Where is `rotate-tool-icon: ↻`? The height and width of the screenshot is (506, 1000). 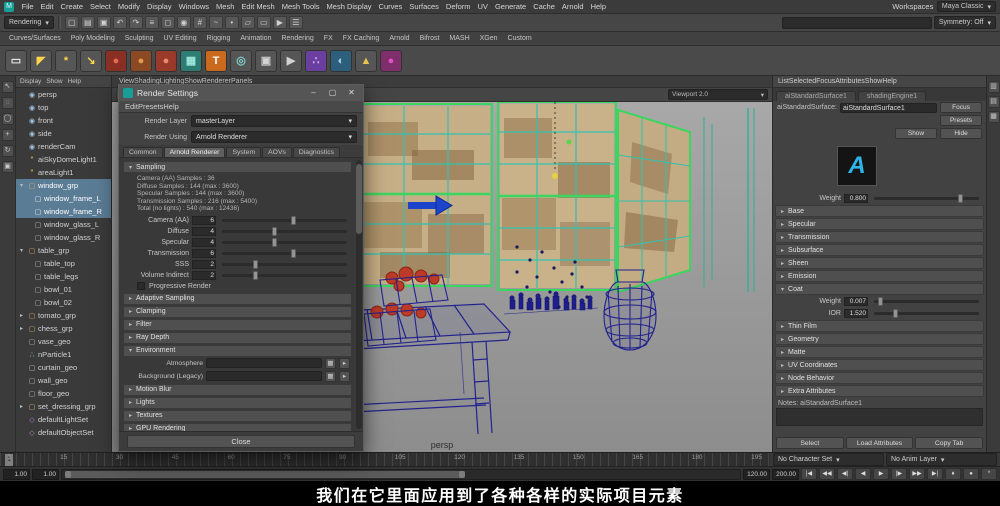 rotate-tool-icon: ↻ is located at coordinates (7, 151).